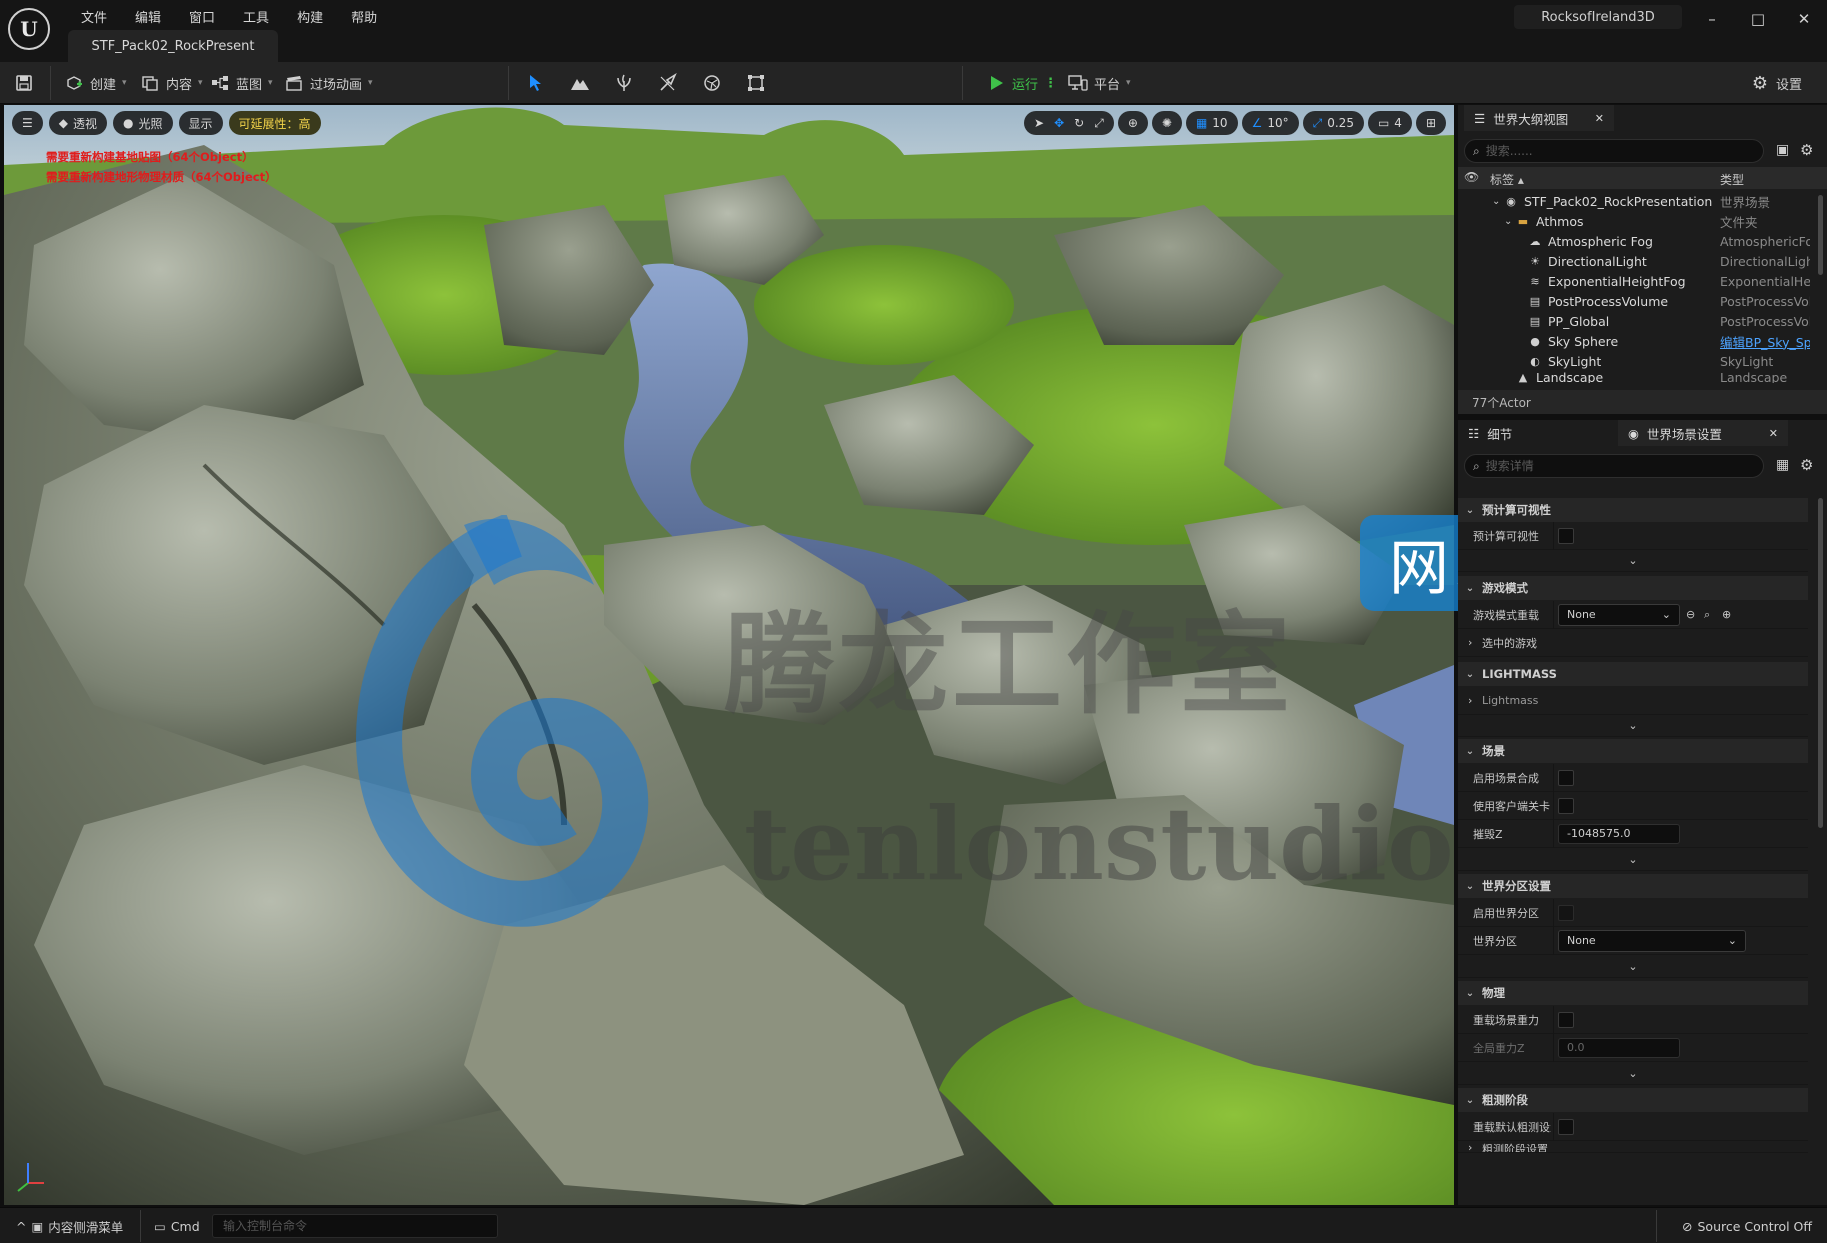 The image size is (1827, 1243). What do you see at coordinates (1642, 377) in the screenshot?
I see `tree-row: ▲ Landscape Landscape` at bounding box center [1642, 377].